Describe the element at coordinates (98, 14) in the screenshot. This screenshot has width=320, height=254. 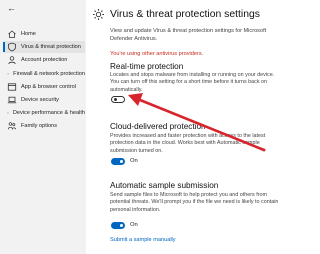
I see `gear-icon` at that location.